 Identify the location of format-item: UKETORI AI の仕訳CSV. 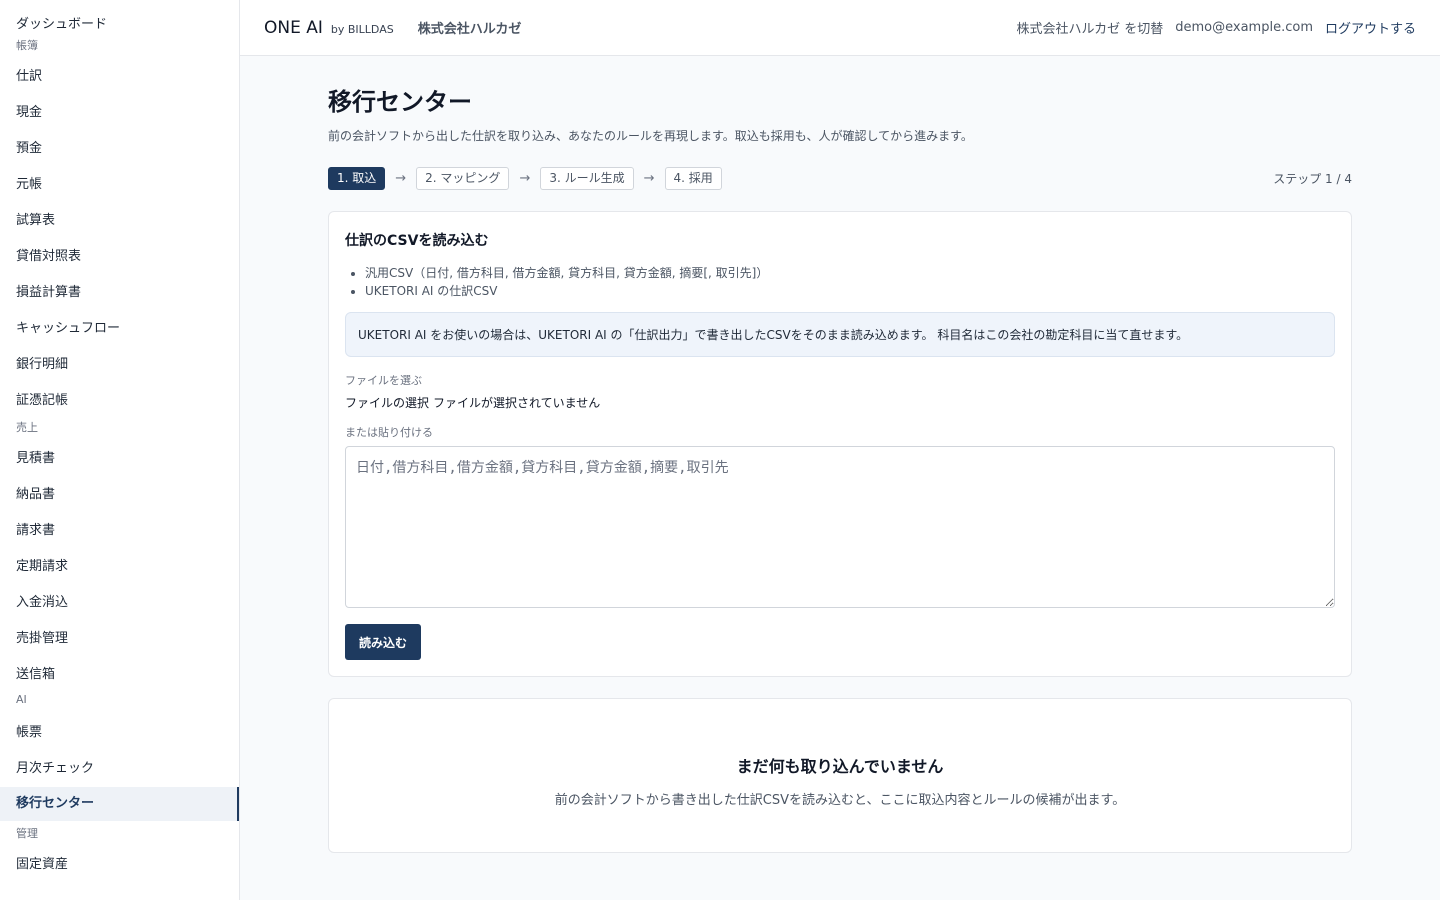
(850, 291).